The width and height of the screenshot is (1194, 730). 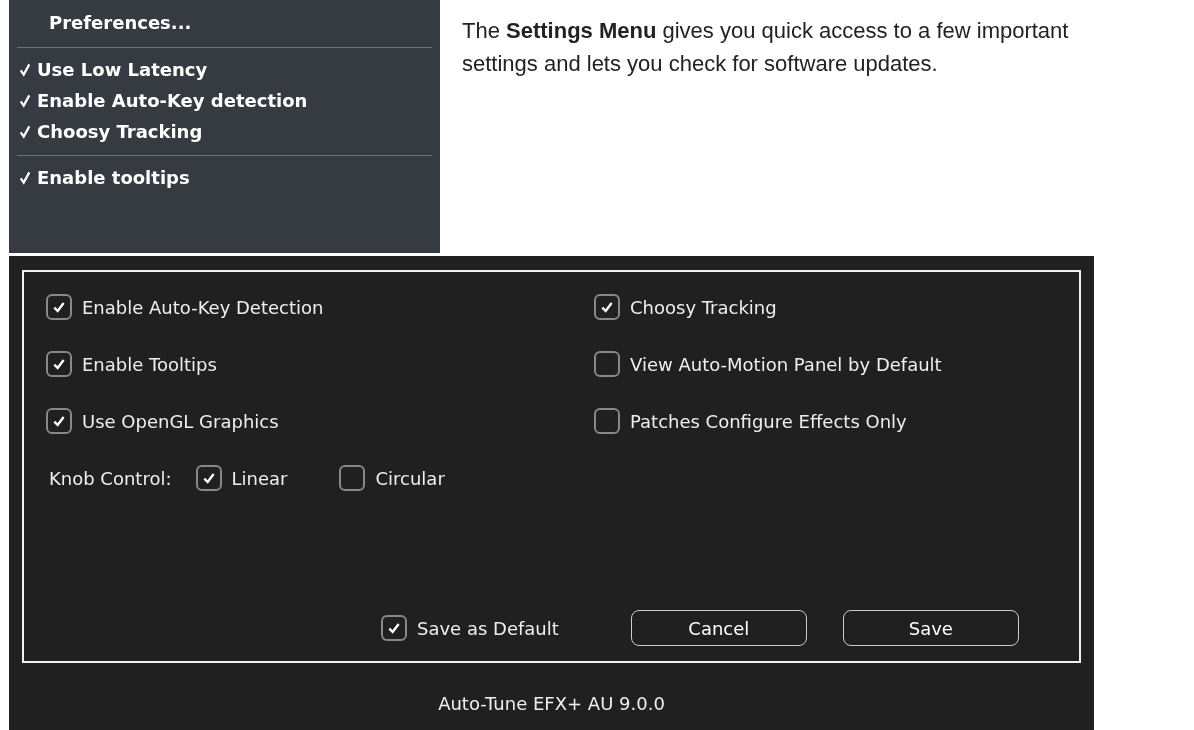 What do you see at coordinates (766, 47) in the screenshot?
I see `description-text: The Settings Menu gives you quick access to a few important settings and lets you check for software updates.` at bounding box center [766, 47].